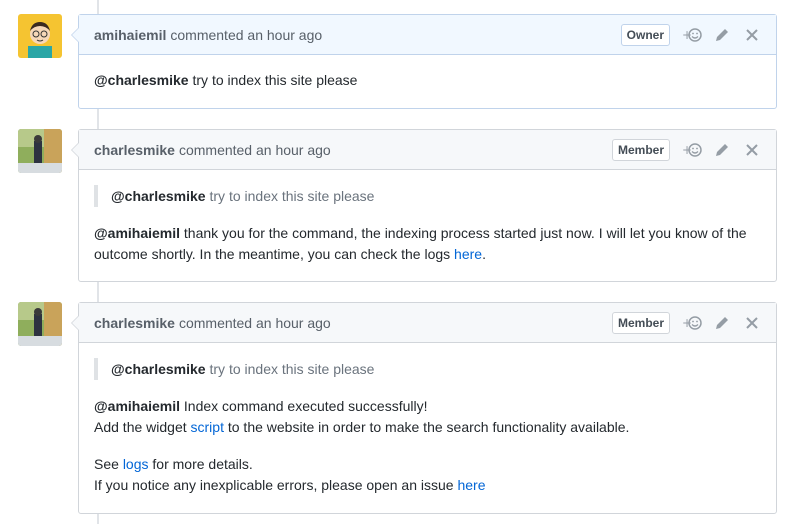 The width and height of the screenshot is (797, 524). Describe the element at coordinates (108, 464) in the screenshot. I see `comment-text: See` at that location.